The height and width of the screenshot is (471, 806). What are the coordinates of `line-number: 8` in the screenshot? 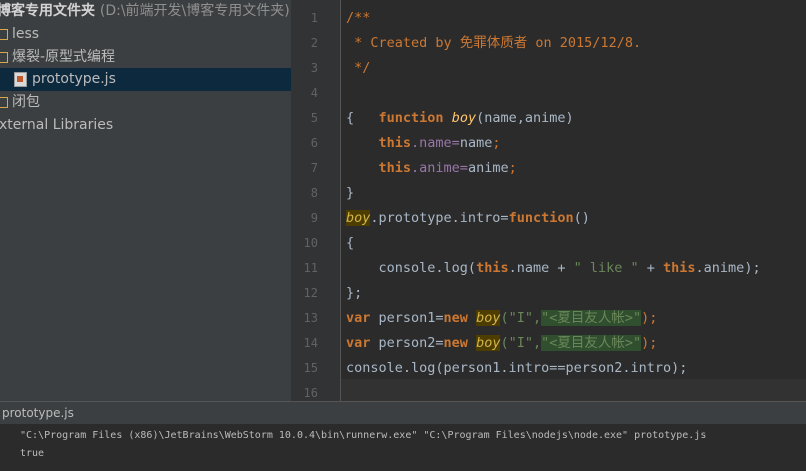 It's located at (314, 193).